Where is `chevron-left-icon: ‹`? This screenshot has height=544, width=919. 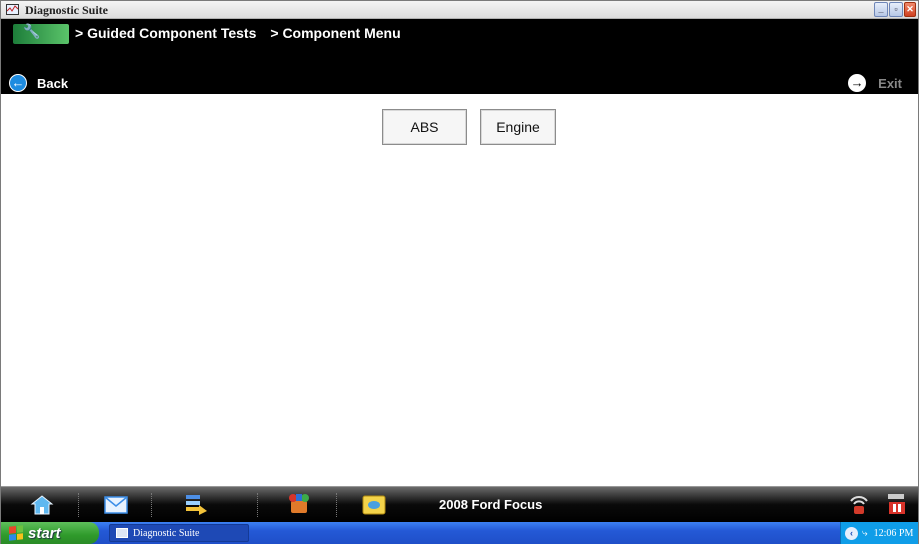 chevron-left-icon: ‹ is located at coordinates (851, 533).